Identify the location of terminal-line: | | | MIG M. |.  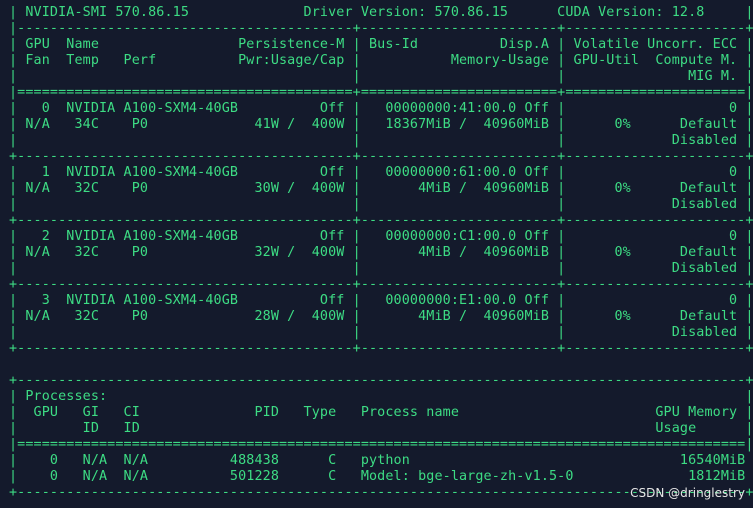
(381, 76).